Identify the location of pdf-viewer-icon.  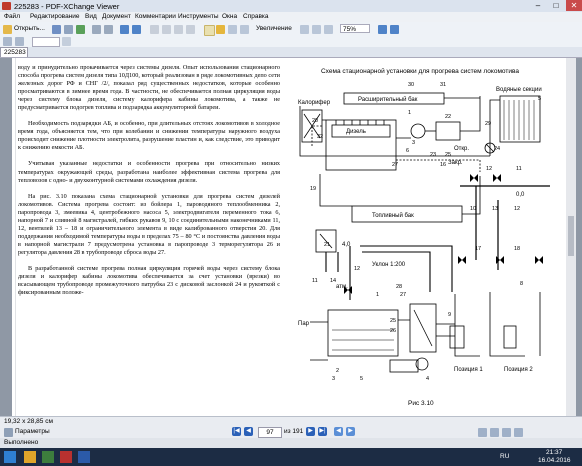
(66, 457).